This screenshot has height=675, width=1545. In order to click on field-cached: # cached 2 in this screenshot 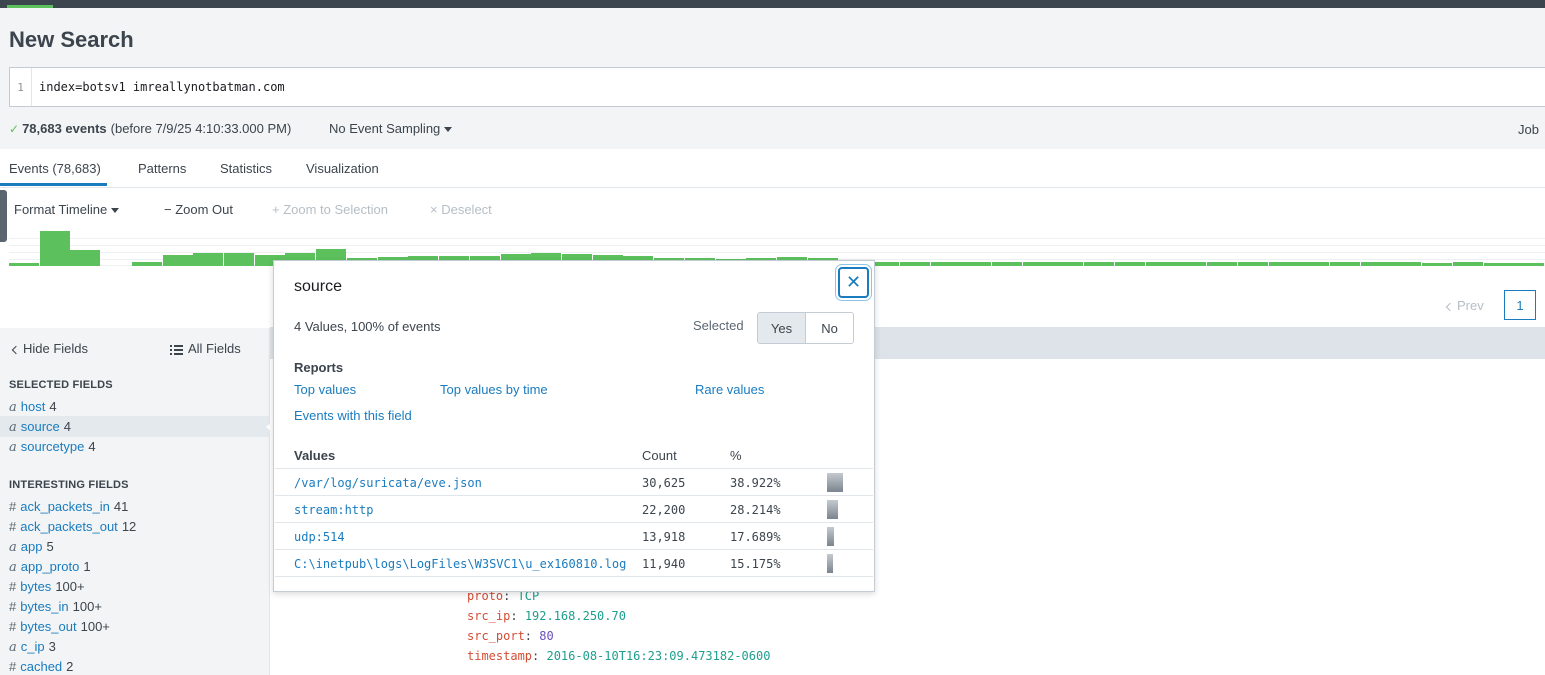, I will do `click(41, 666)`.